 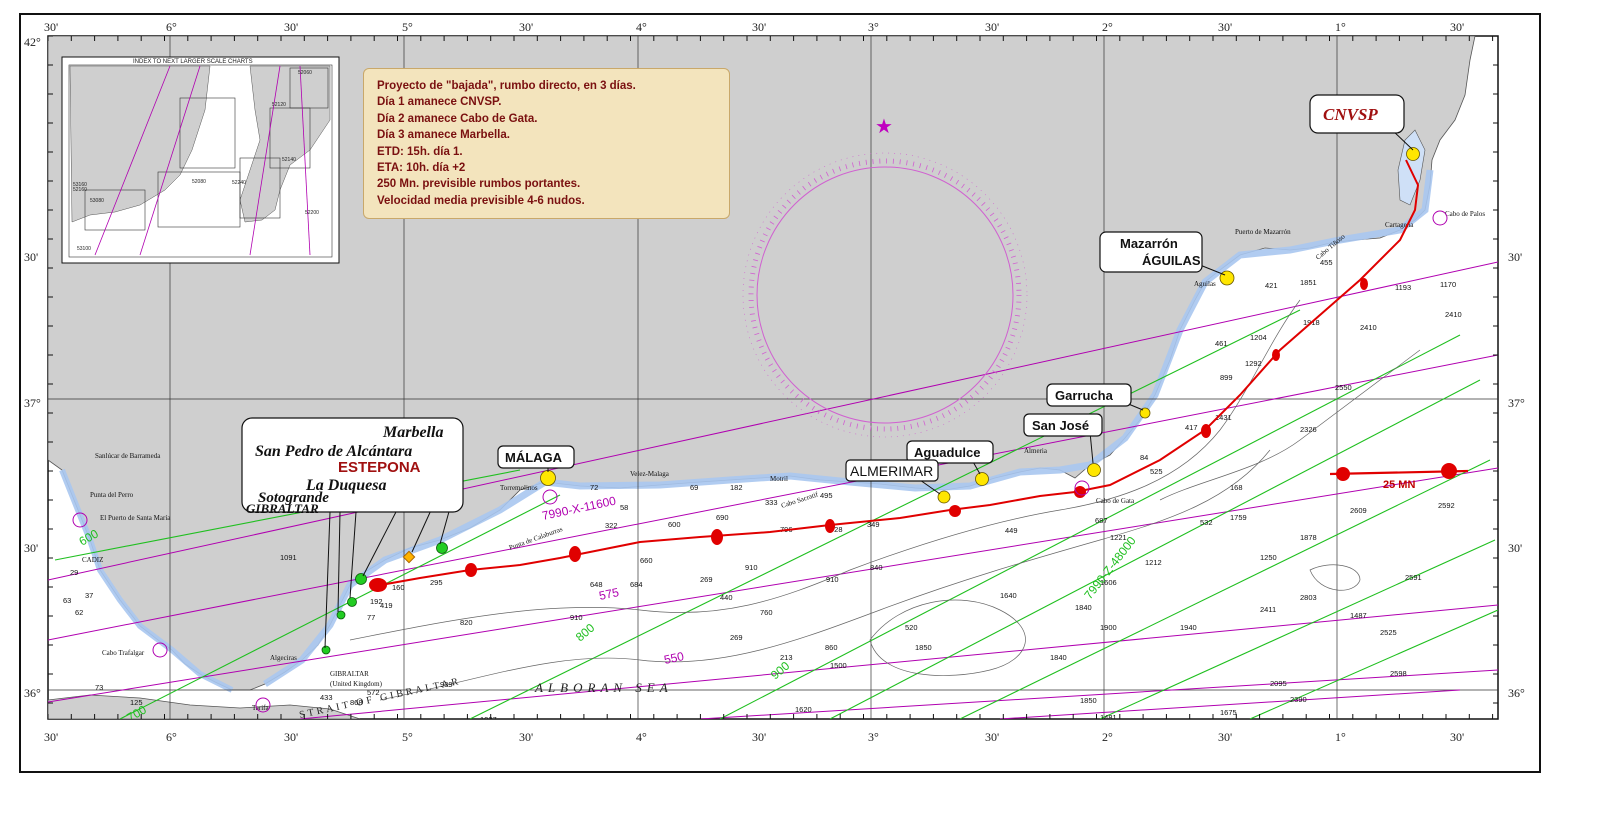 I want to click on svg-text: 322, so click(x=611, y=525).